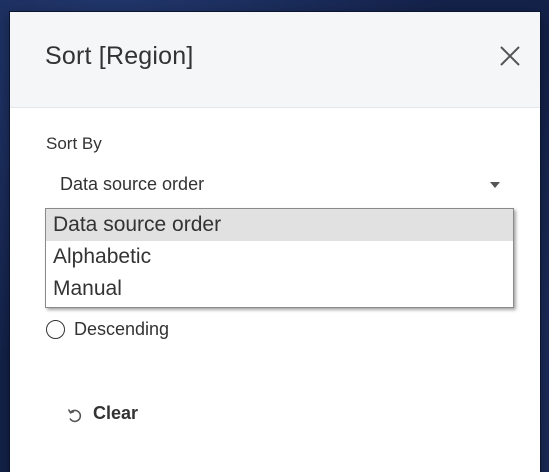  Describe the element at coordinates (74, 416) in the screenshot. I see `undo-icon` at that location.